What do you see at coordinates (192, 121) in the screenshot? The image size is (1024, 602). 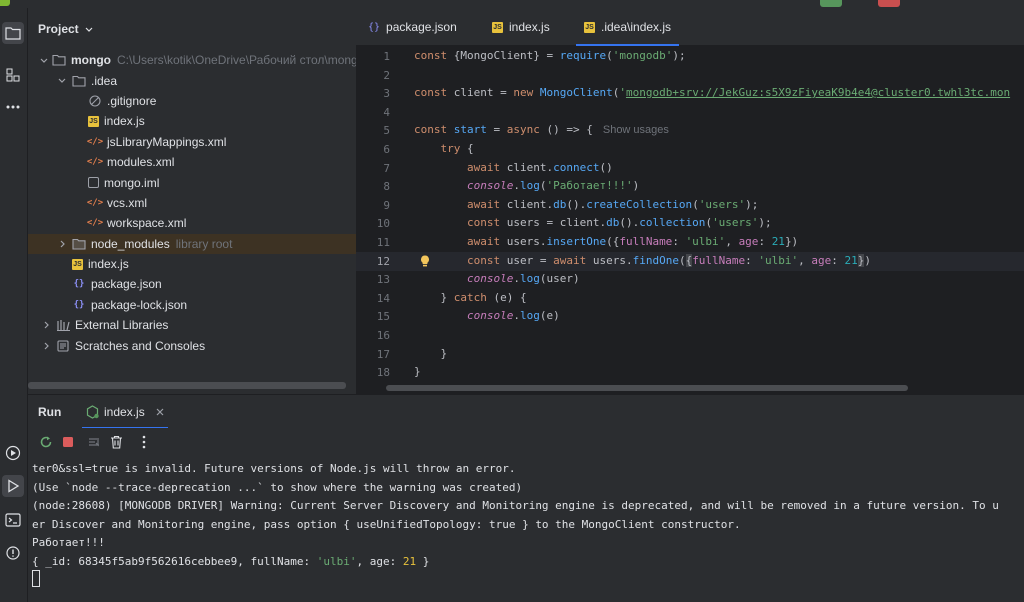 I see `tree-file-idea-index-js: JS index.js` at bounding box center [192, 121].